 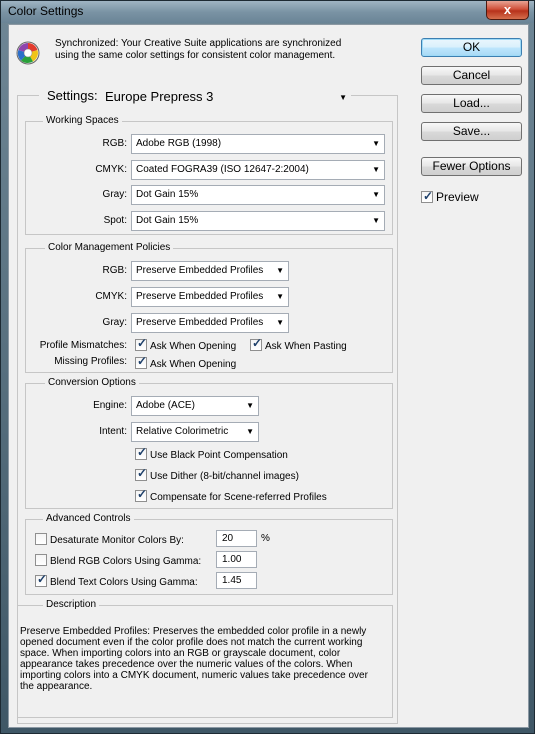 What do you see at coordinates (236, 538) in the screenshot?
I see `desaturate-input: 20` at bounding box center [236, 538].